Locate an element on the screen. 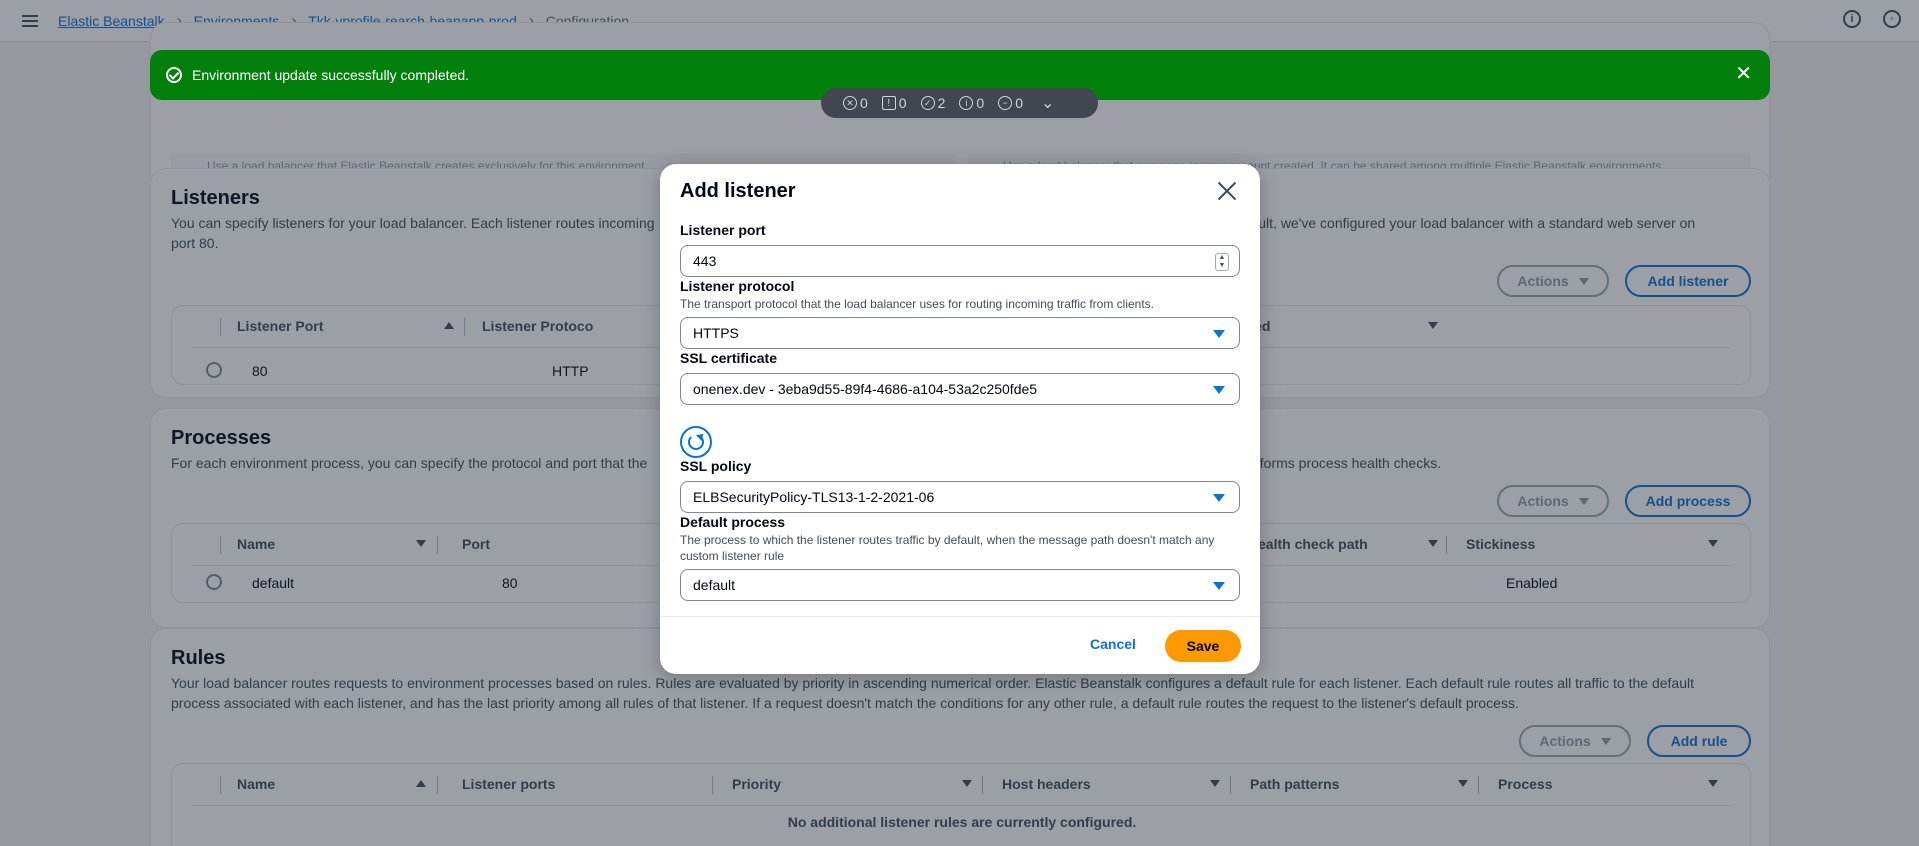 This screenshot has height=846, width=1919. info-icon: i is located at coordinates (966, 103).